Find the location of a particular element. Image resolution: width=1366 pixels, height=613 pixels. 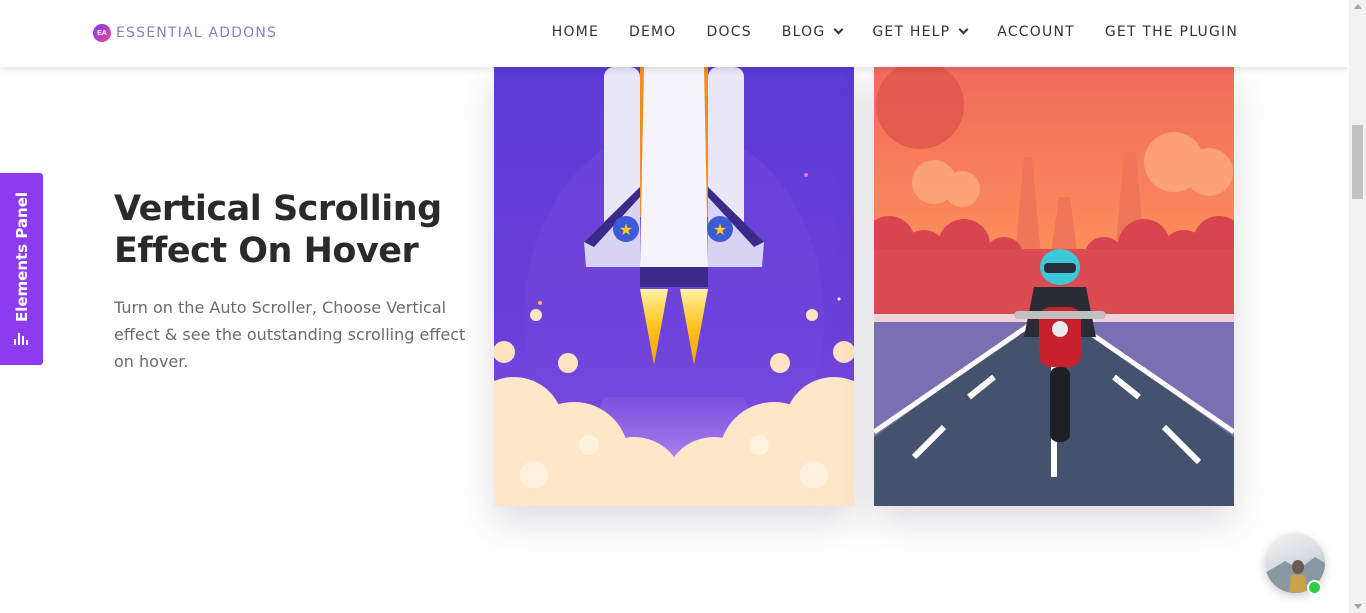

nav-get-the-plugin-label: GET THE PLUGIN is located at coordinates (1171, 32).